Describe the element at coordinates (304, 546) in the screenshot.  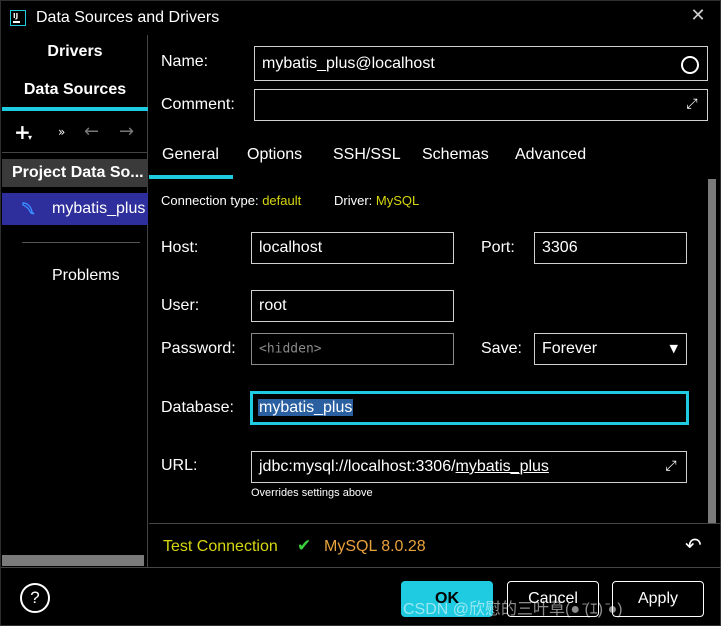
I see `check-icon: ✔` at that location.